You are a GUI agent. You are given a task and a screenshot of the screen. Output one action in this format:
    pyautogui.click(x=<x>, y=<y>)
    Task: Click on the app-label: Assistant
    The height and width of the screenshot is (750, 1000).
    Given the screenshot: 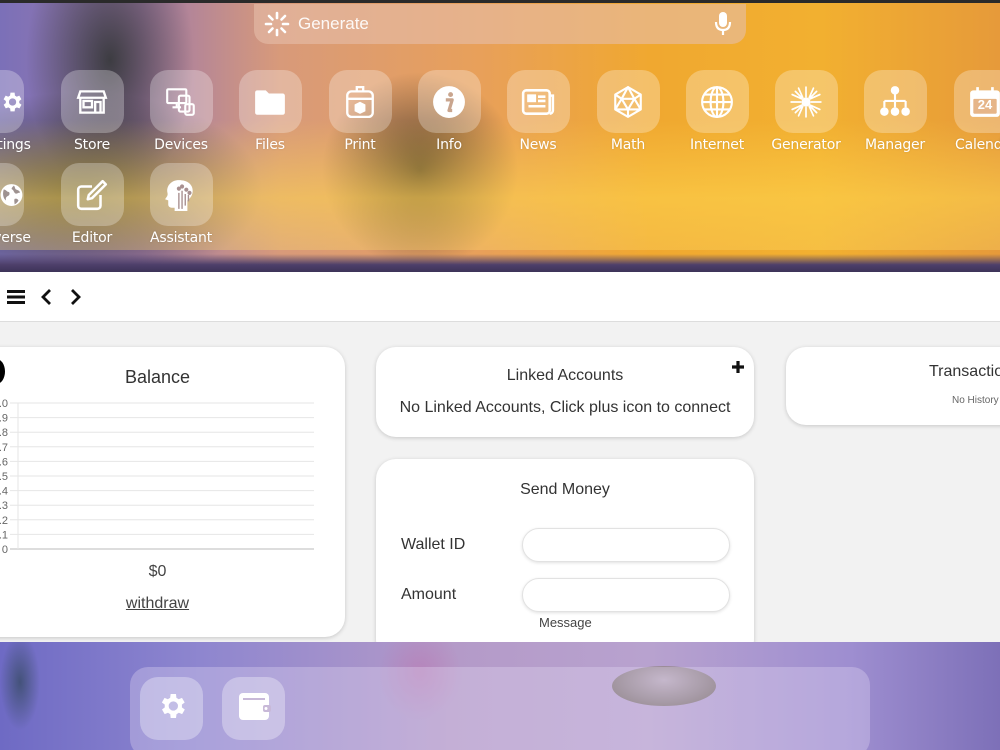 What is the action you would take?
    pyautogui.click(x=181, y=238)
    